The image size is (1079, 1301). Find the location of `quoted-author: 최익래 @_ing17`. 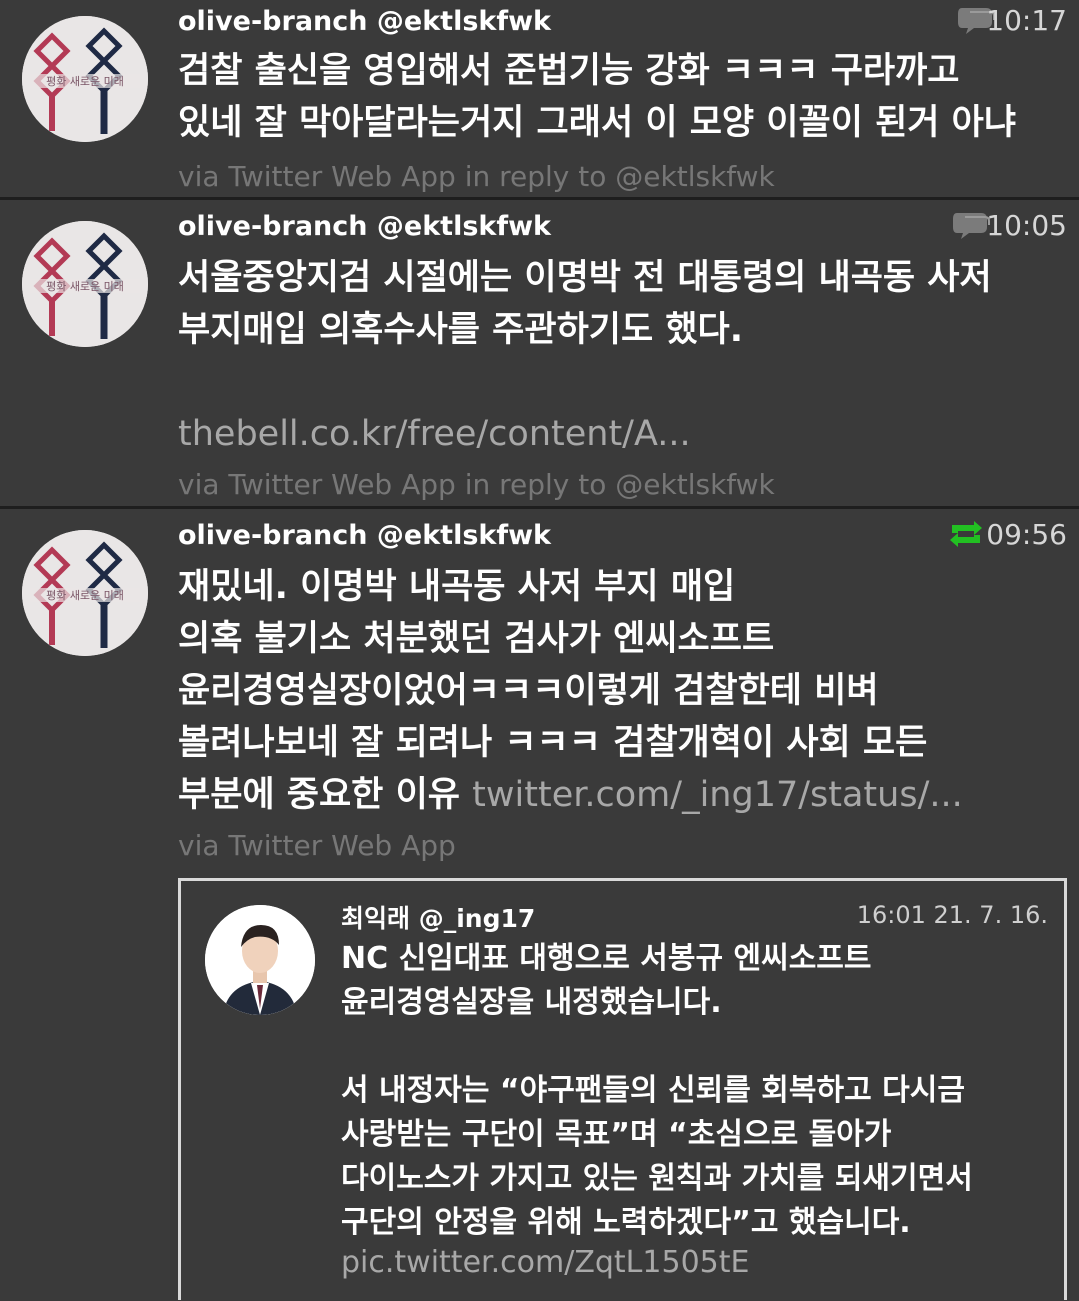

quoted-author: 최익래 @_ing17 is located at coordinates (438, 917).